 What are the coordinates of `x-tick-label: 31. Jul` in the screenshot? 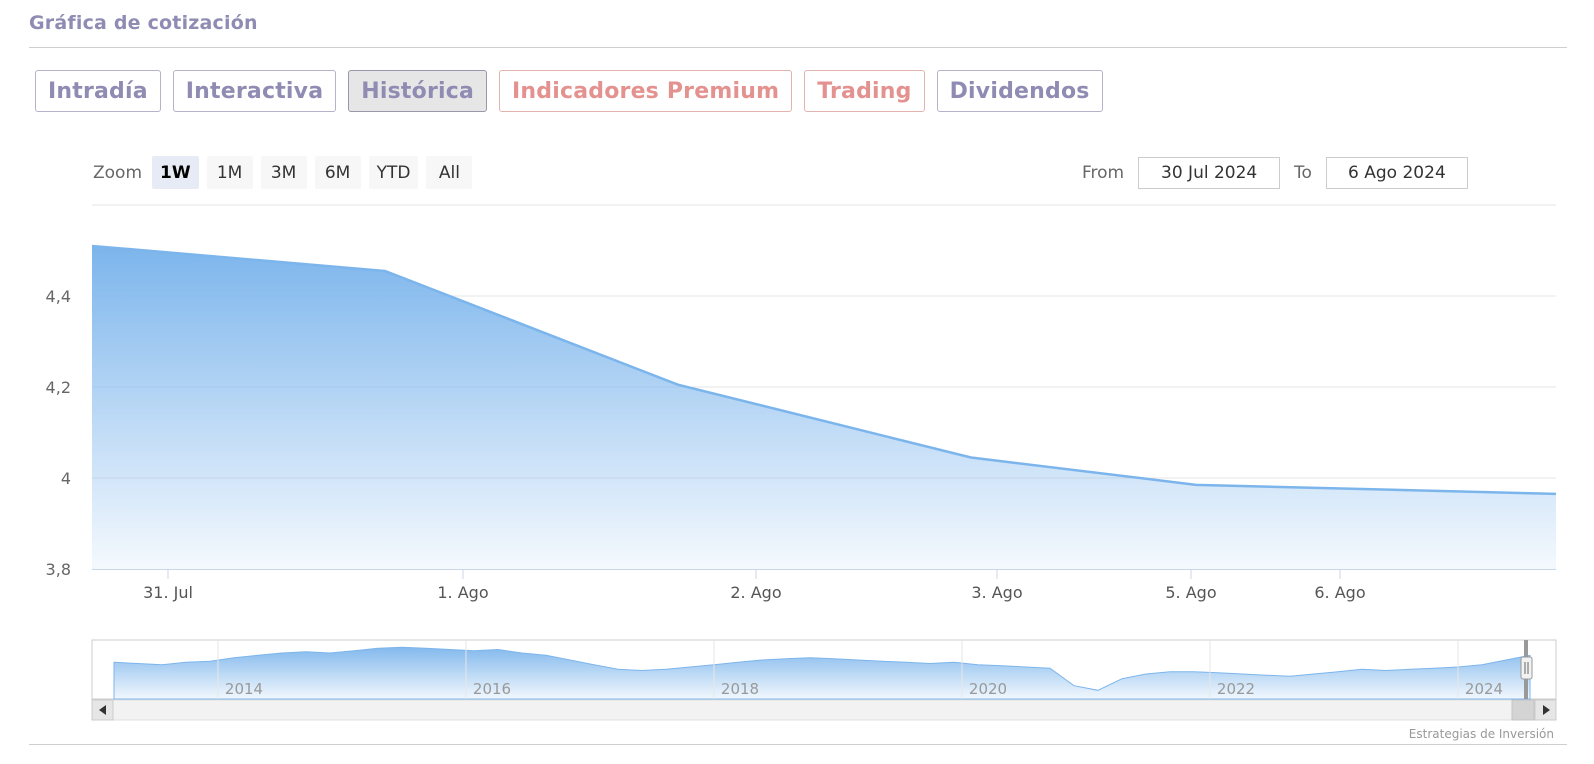 It's located at (168, 592).